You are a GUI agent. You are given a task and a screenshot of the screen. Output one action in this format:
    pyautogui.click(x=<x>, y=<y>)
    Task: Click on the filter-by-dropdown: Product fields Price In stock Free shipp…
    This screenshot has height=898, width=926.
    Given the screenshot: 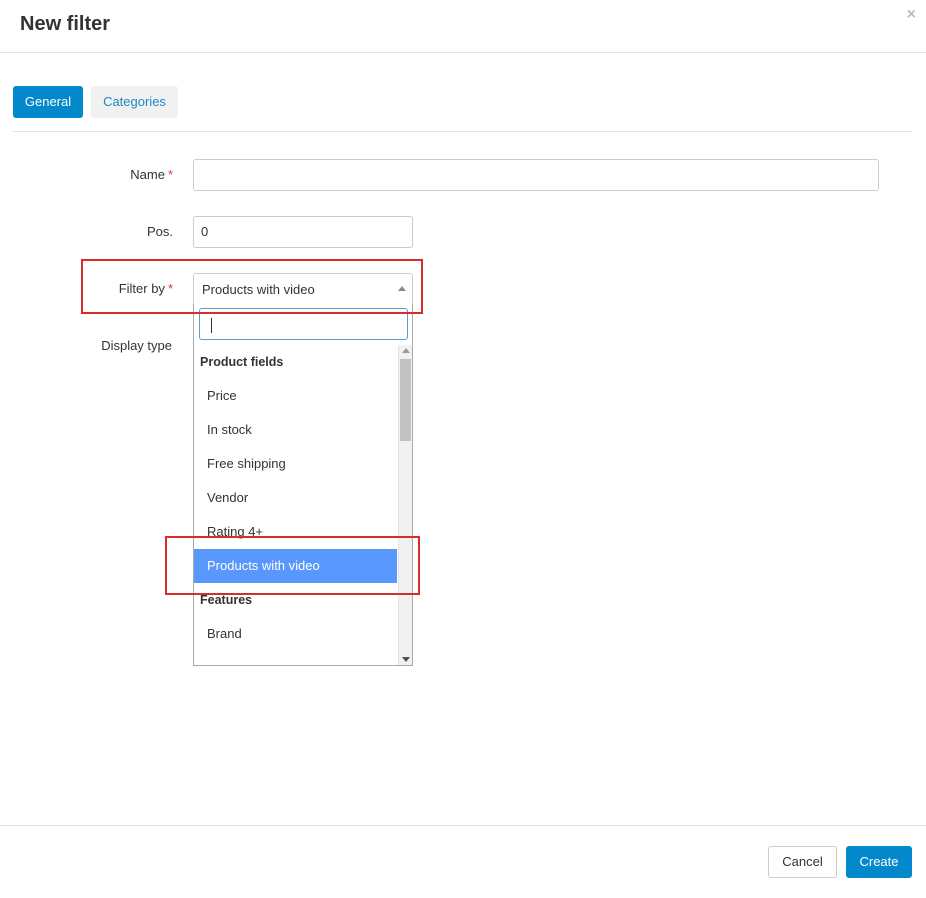 What is the action you would take?
    pyautogui.click(x=303, y=485)
    